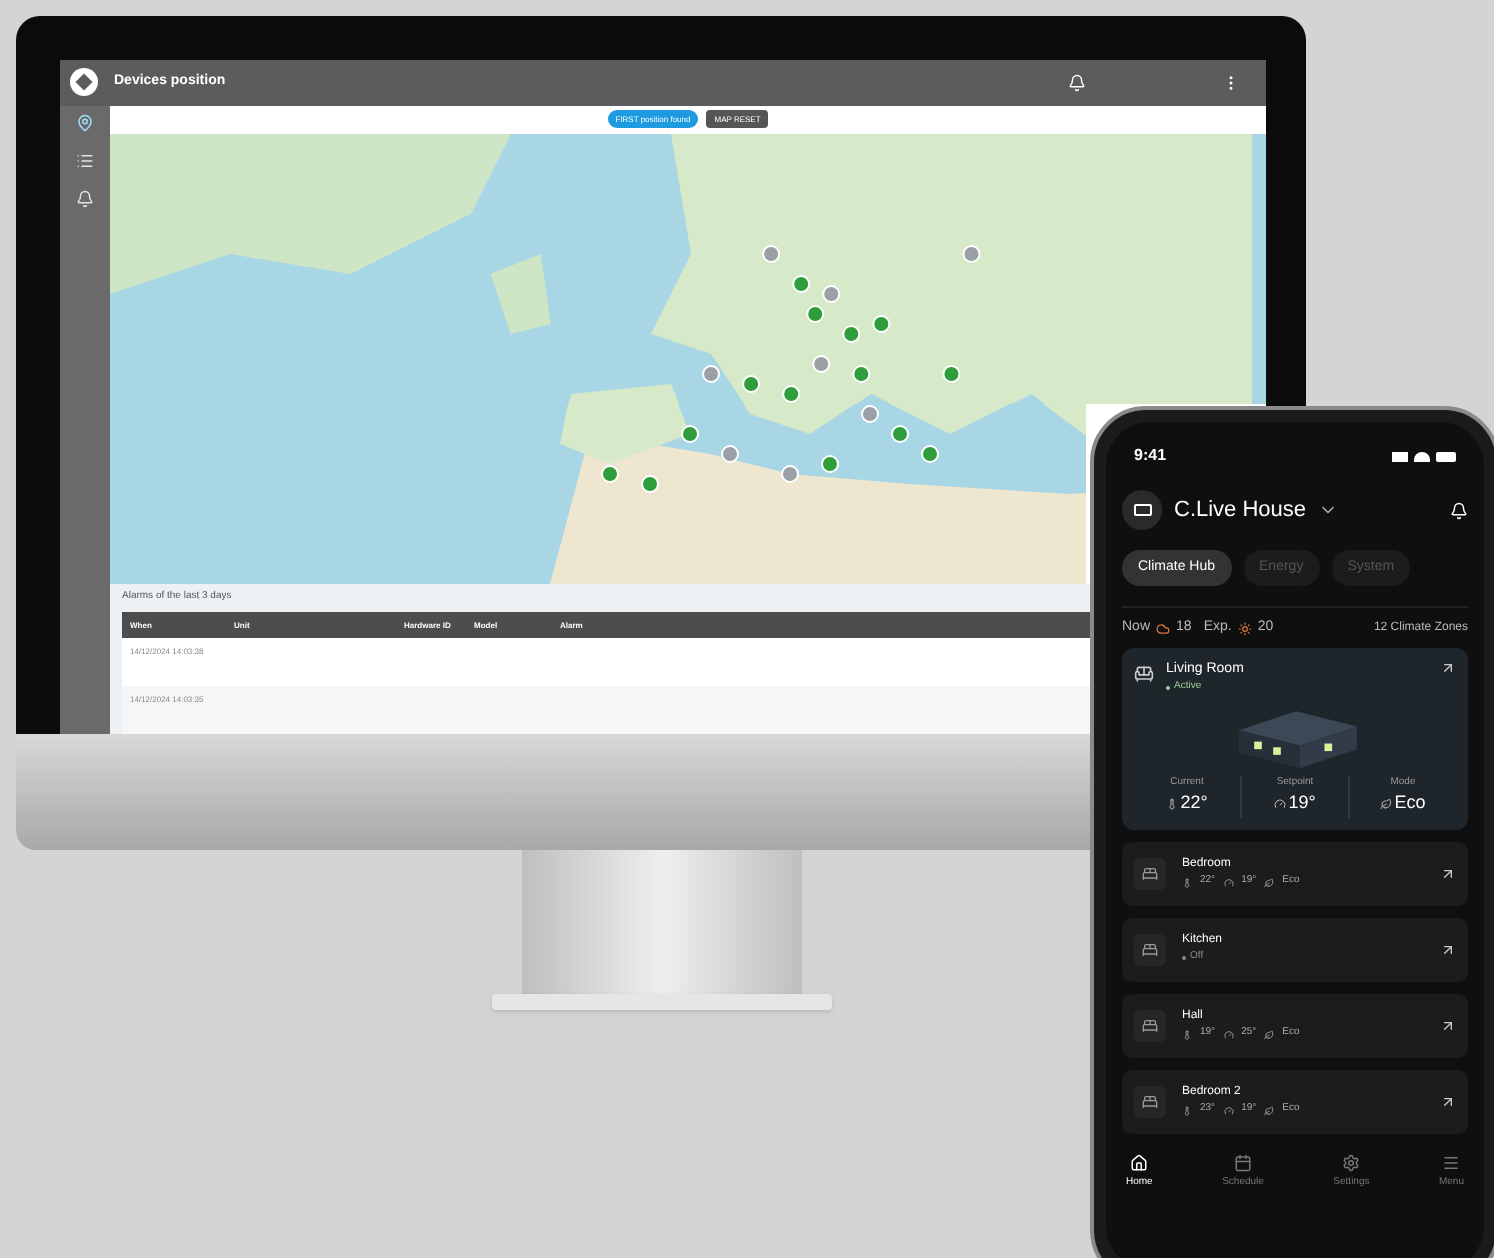  Describe the element at coordinates (1451, 1162) in the screenshot. I see `menu-icon` at that location.